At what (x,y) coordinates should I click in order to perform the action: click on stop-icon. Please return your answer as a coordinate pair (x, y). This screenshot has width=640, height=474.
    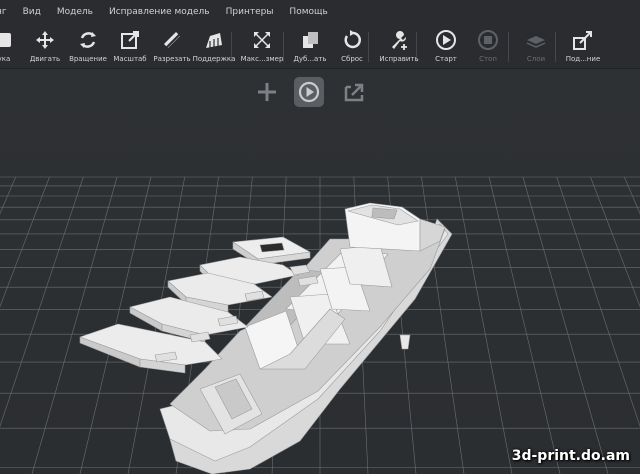
    Looking at the image, I should click on (488, 40).